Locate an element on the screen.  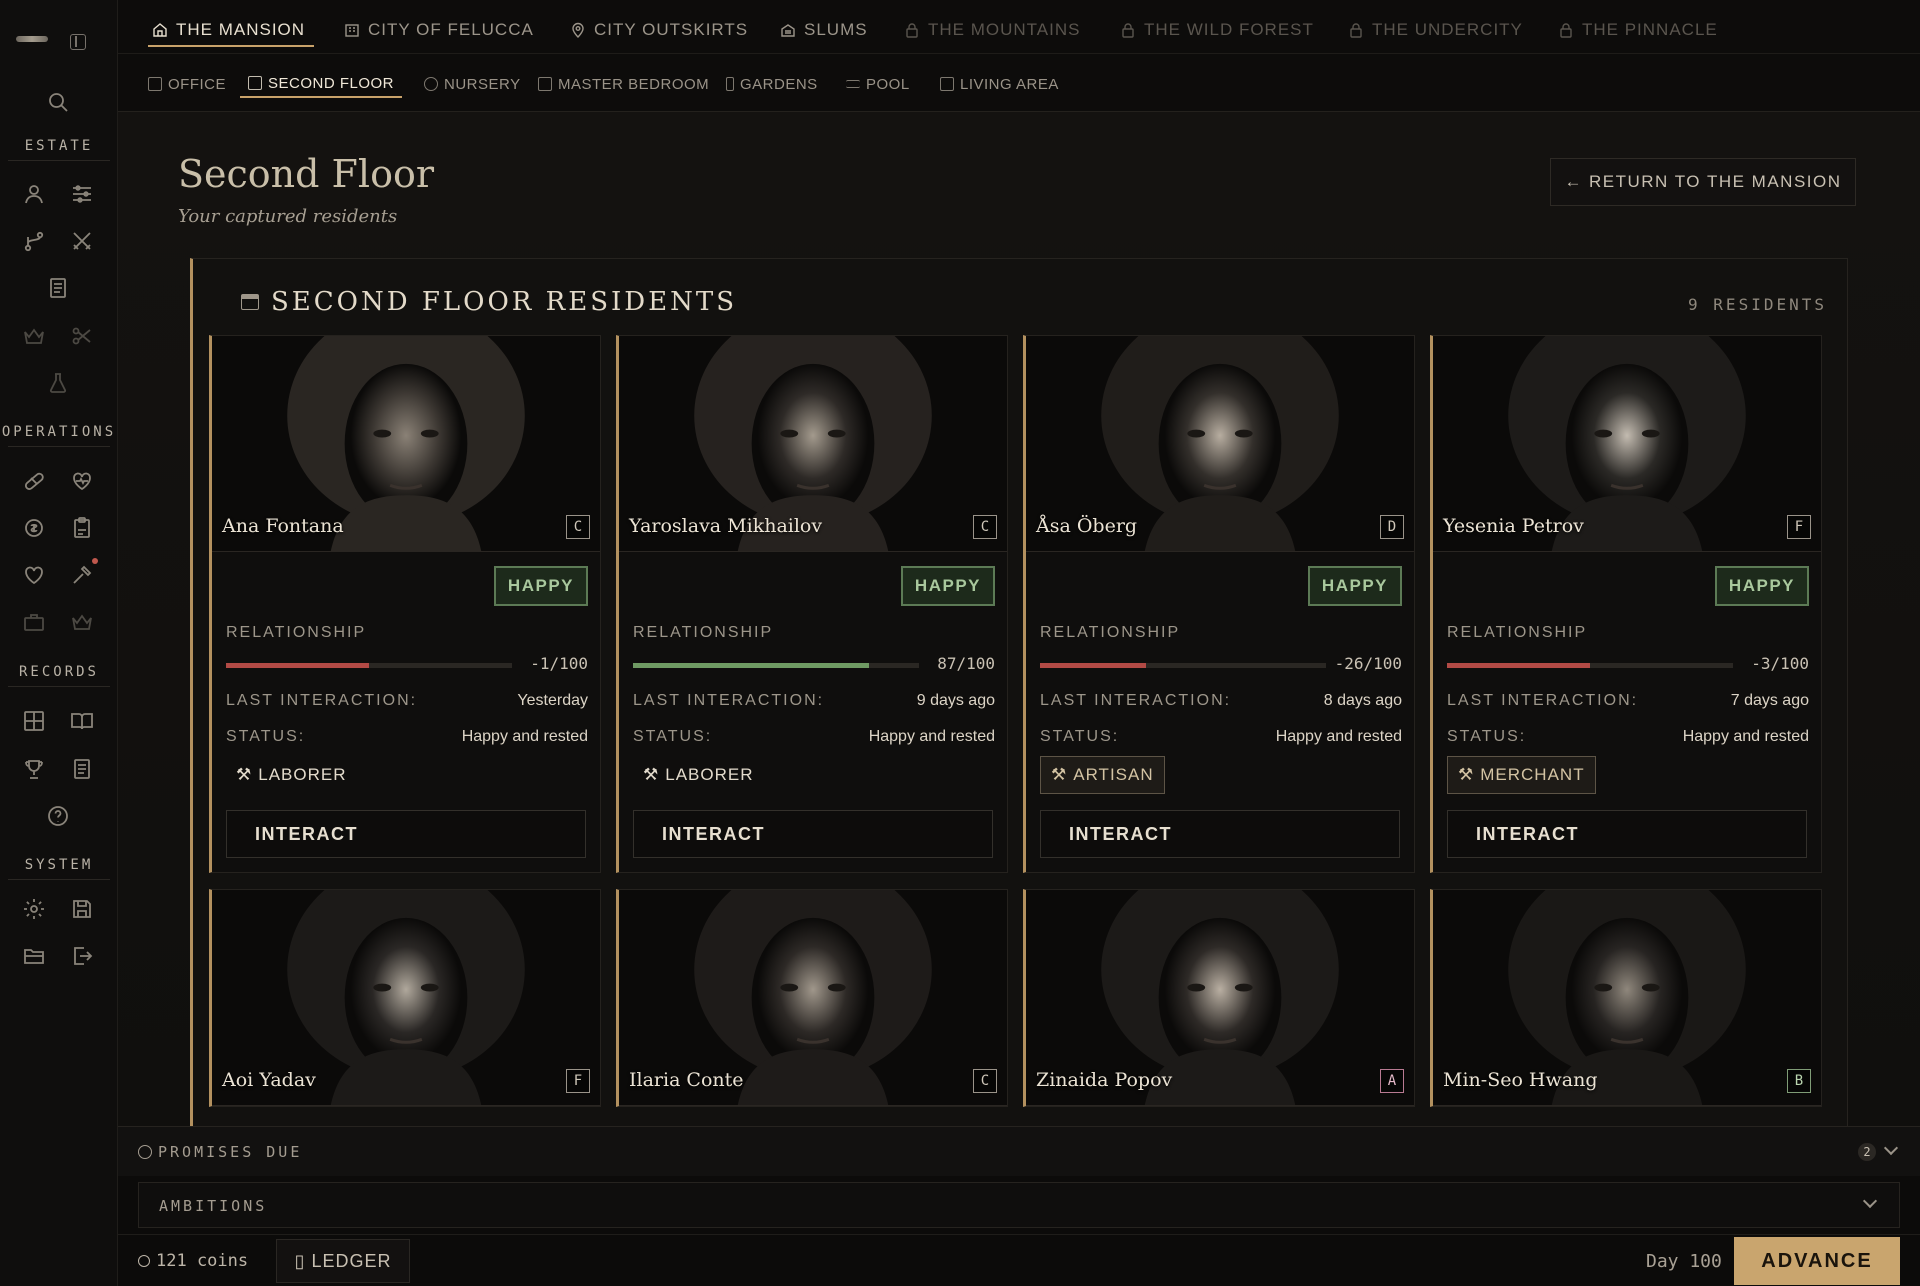
subtab-master-bedroom: MASTER BEDROOM is located at coordinates (623, 84).